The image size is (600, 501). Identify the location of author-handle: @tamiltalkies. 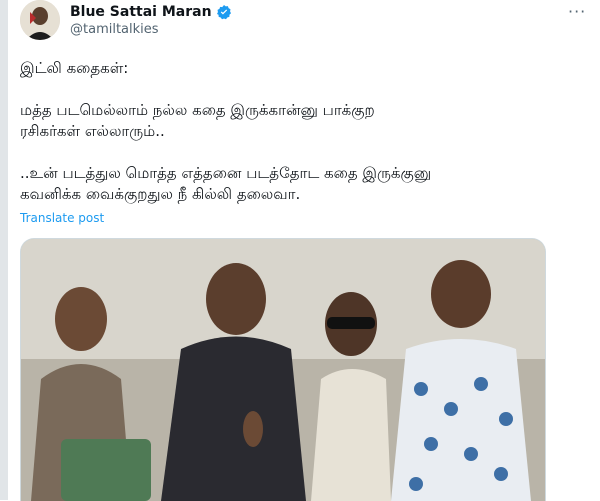
(114, 29).